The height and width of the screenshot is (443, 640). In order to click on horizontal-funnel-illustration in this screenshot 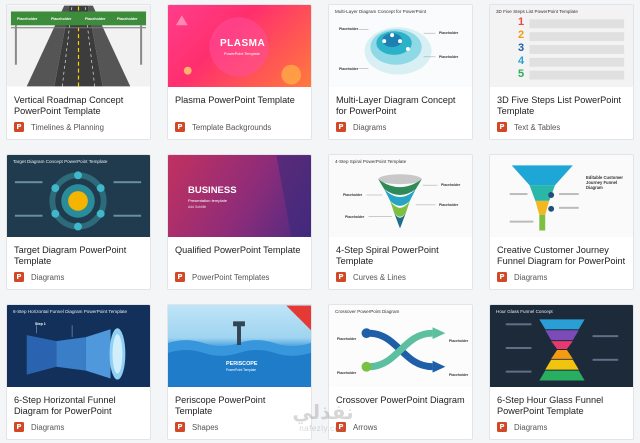, I will do `click(76, 352)`.